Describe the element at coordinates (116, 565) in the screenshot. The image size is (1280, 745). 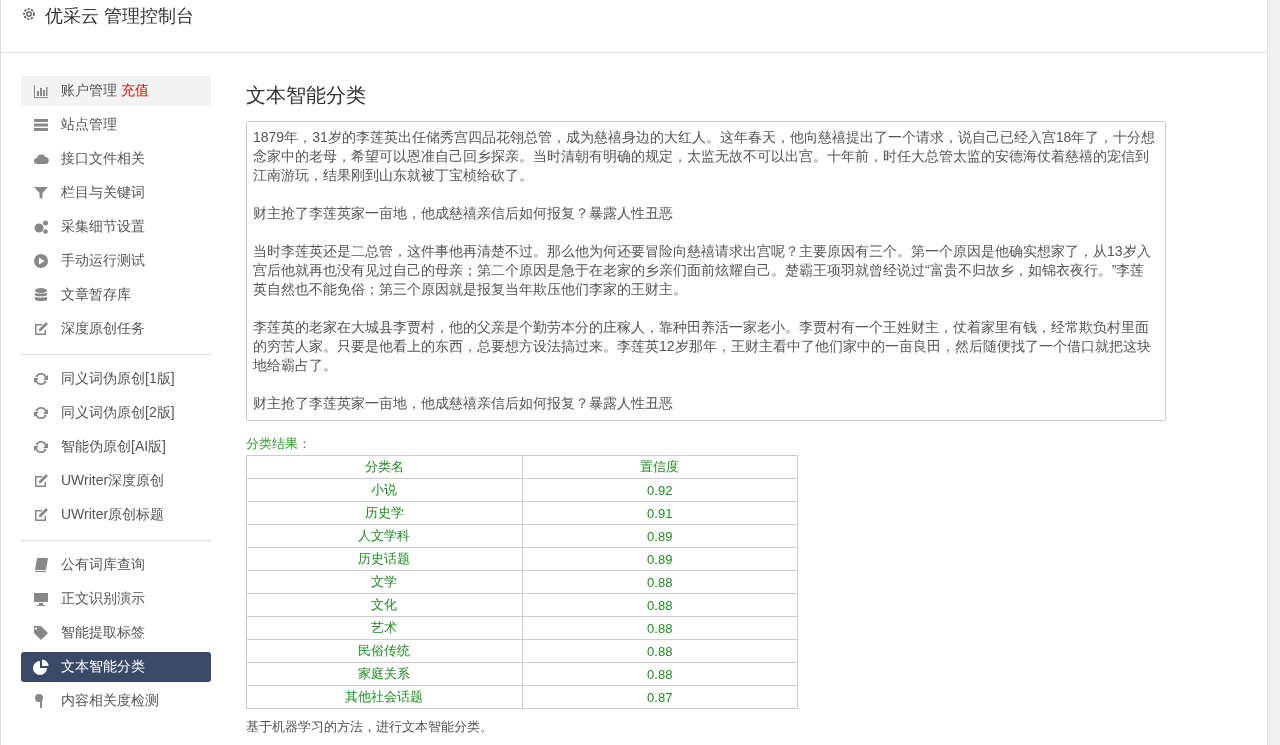
I see `sidebar-item: 公有词库查询` at that location.